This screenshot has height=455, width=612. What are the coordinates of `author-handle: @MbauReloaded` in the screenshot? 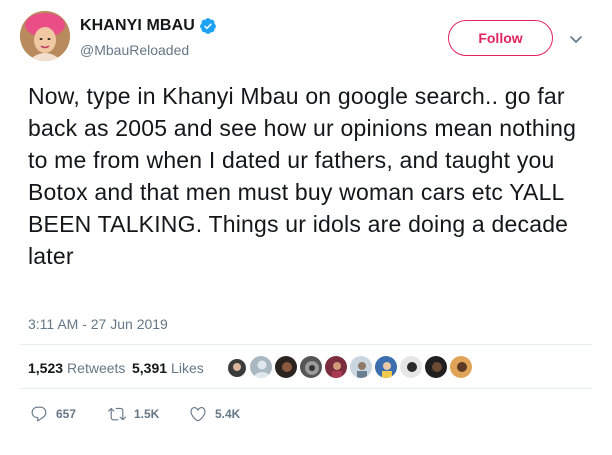 It's located at (134, 50).